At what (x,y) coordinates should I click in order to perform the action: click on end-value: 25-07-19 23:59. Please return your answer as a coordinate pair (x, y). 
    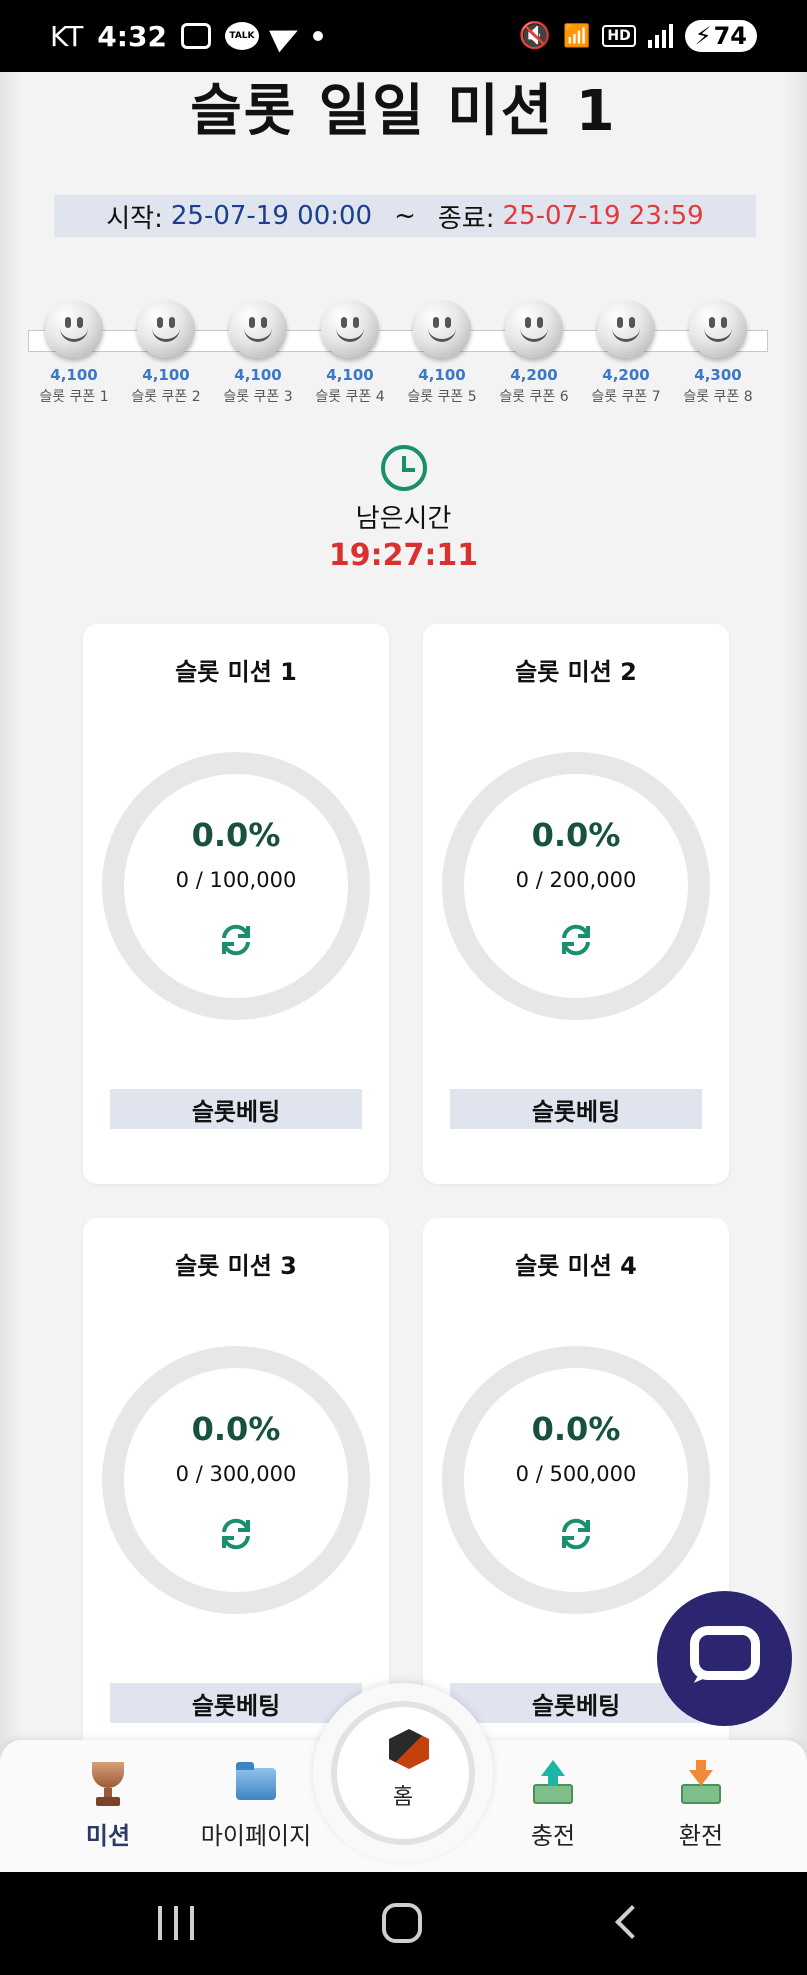
    Looking at the image, I should click on (603, 216).